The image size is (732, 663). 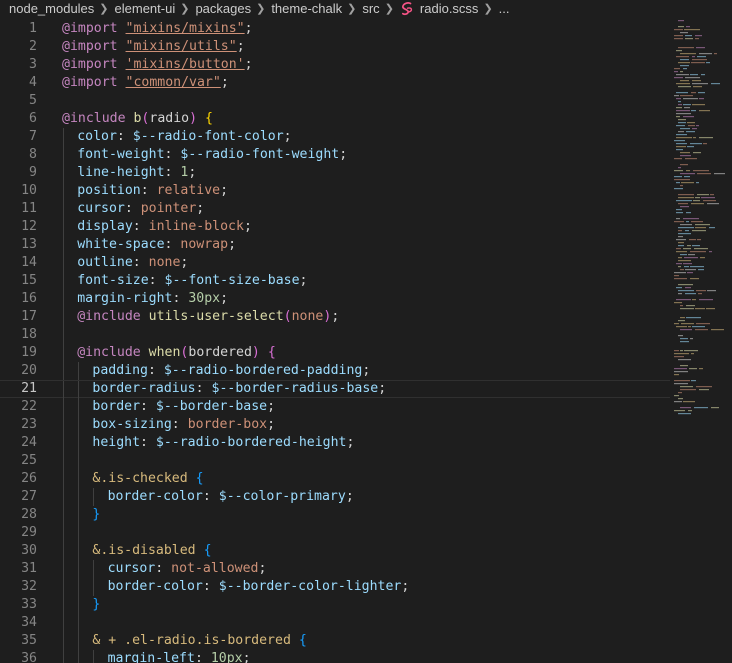 I want to click on code-line: 33}, so click(x=335, y=605).